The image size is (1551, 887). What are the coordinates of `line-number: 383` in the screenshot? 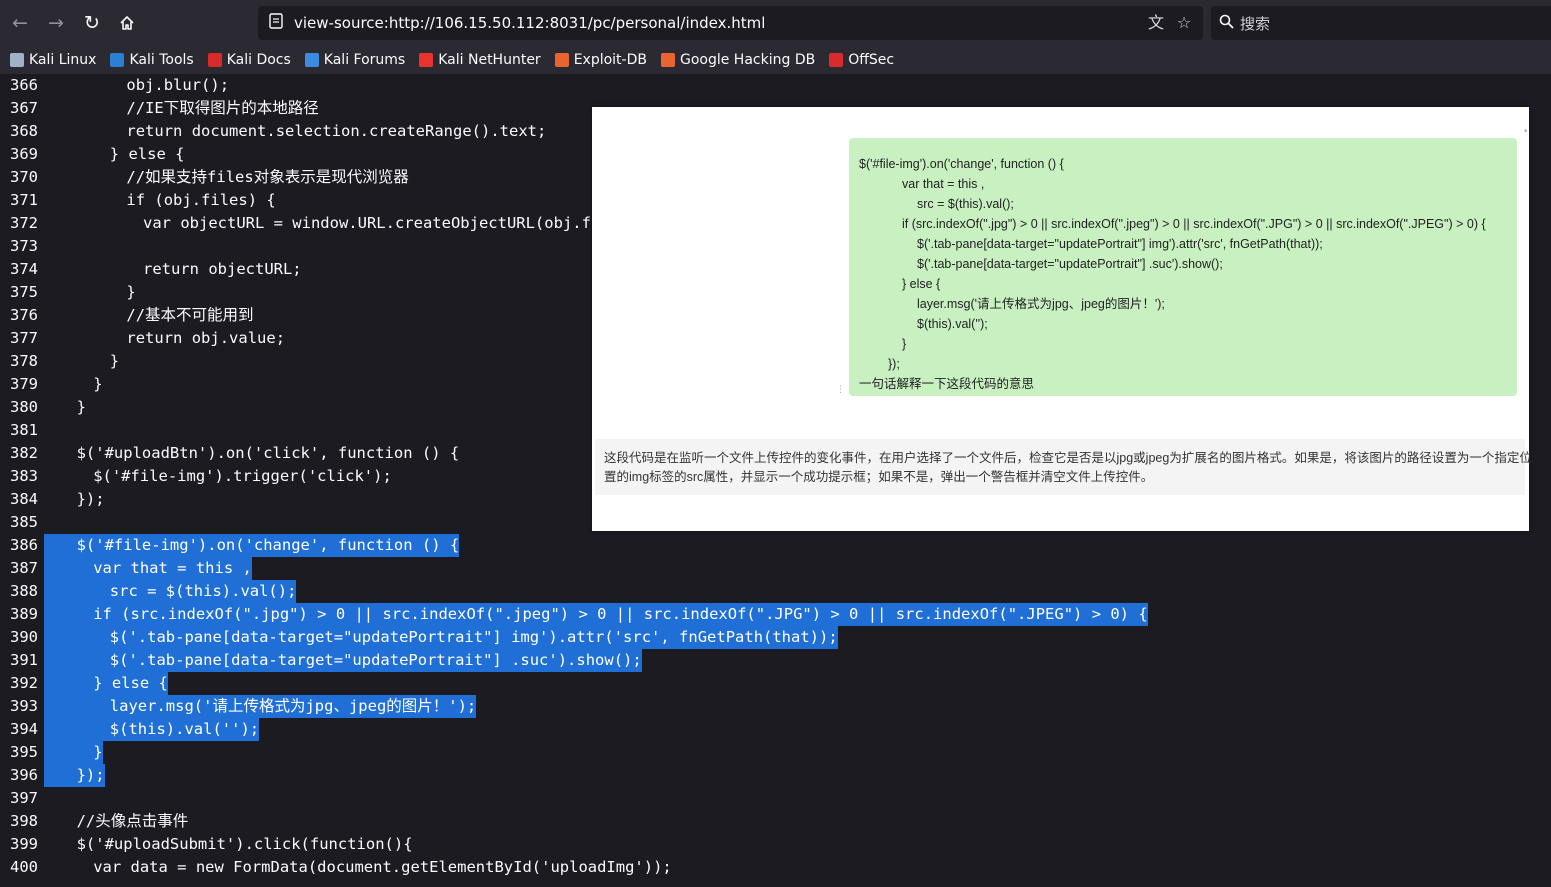 It's located at (24, 476).